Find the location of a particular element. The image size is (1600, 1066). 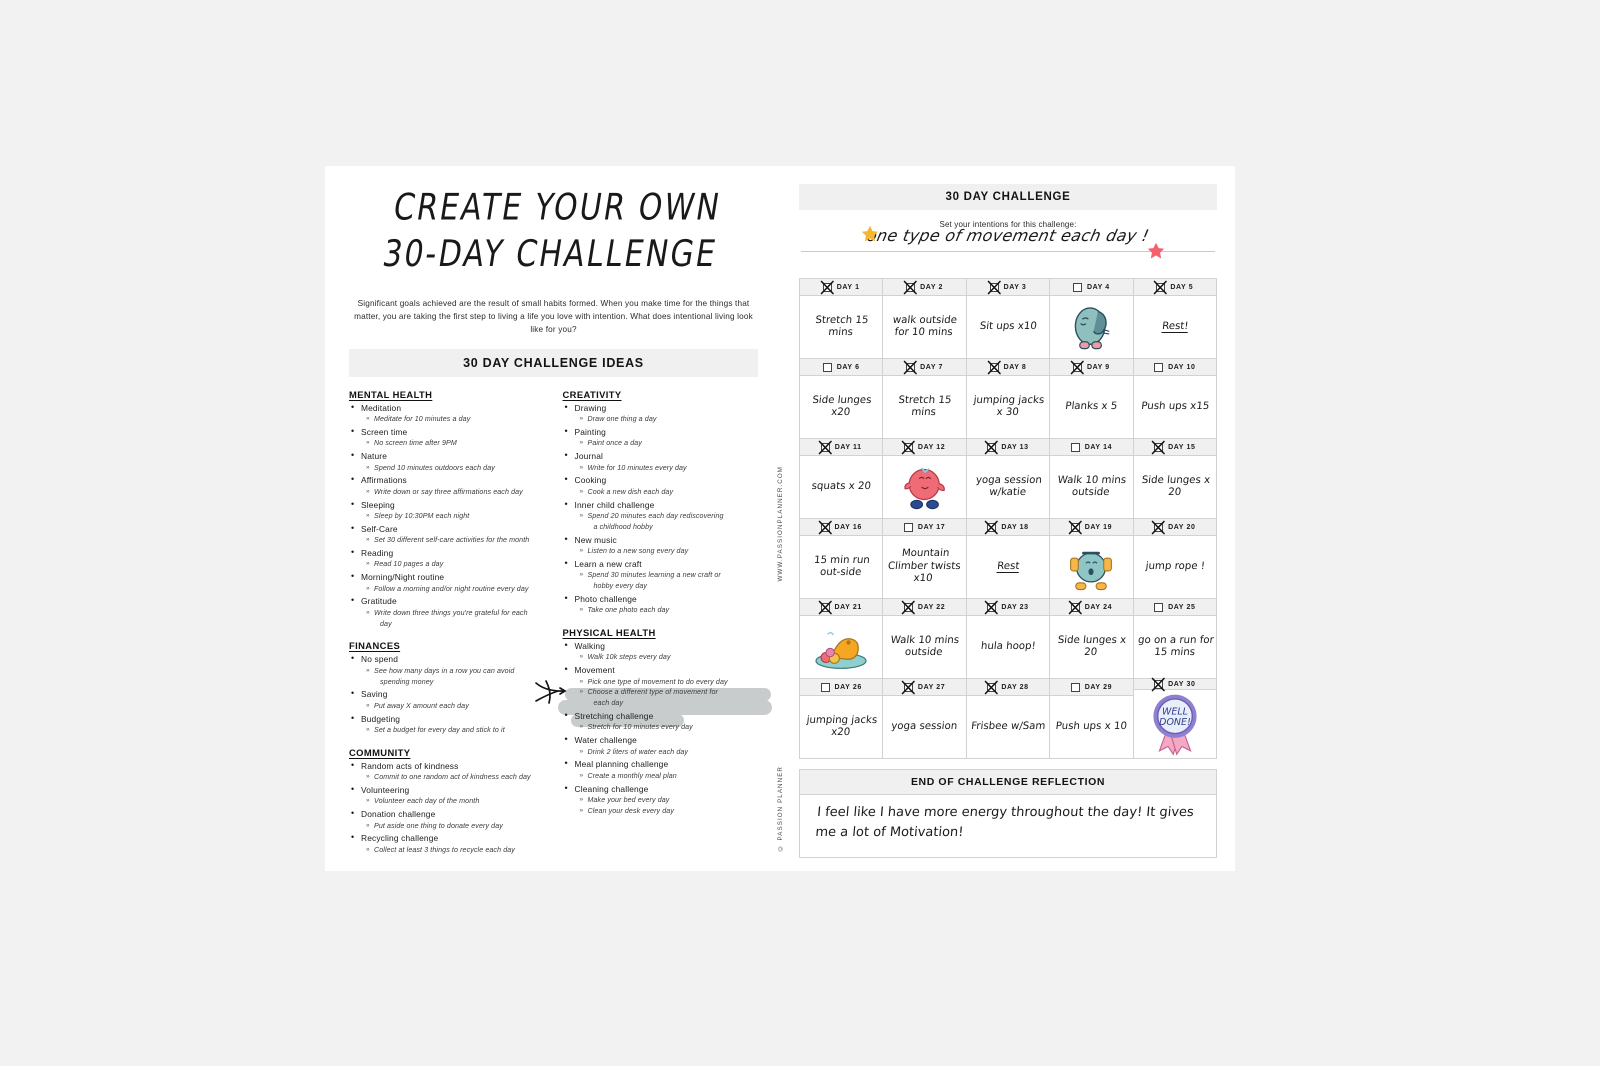

day-cell: DAY 17 Mountain Climber twists x10 is located at coordinates (925, 559).